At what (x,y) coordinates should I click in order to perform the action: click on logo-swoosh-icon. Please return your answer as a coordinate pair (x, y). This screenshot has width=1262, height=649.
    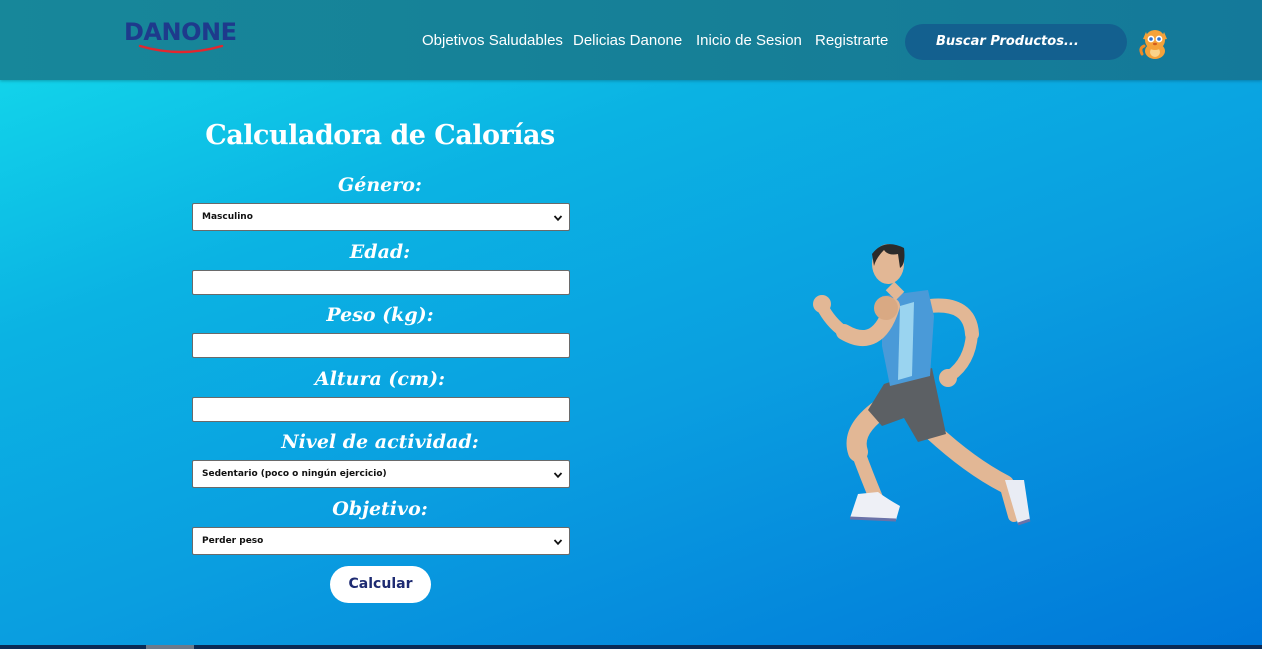
    Looking at the image, I should click on (181, 49).